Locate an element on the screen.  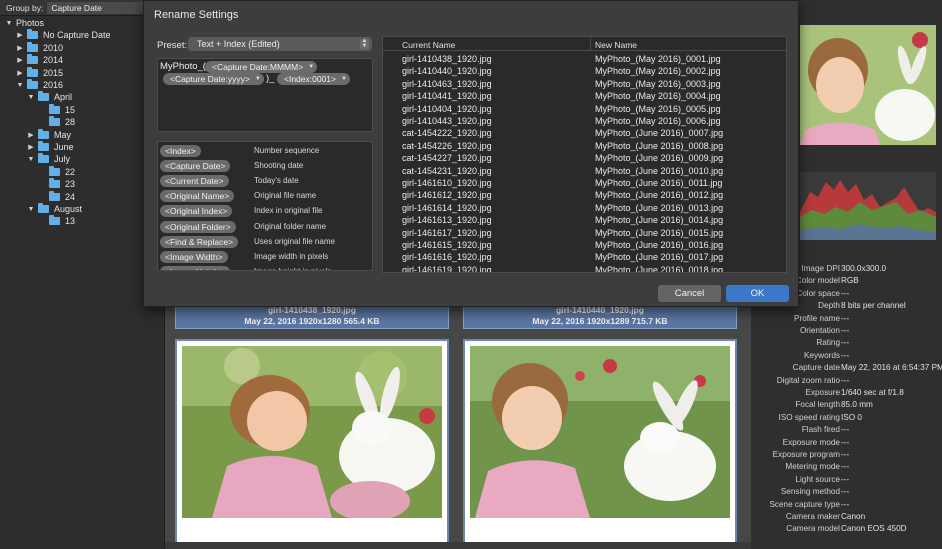
new-name-cell: MyPhoto_(May 2016)_0002.jpg is located at coordinates (658, 71).